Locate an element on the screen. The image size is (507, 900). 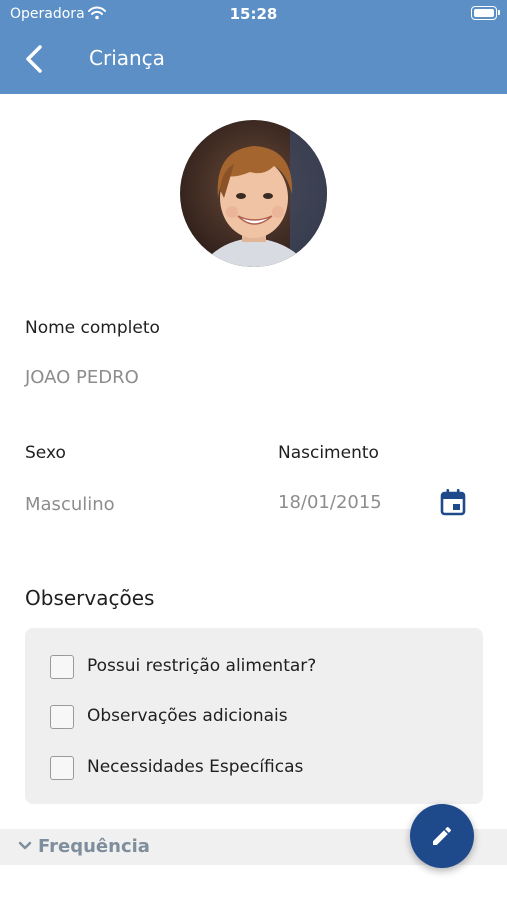
chevron-down-icon is located at coordinates (25, 845).